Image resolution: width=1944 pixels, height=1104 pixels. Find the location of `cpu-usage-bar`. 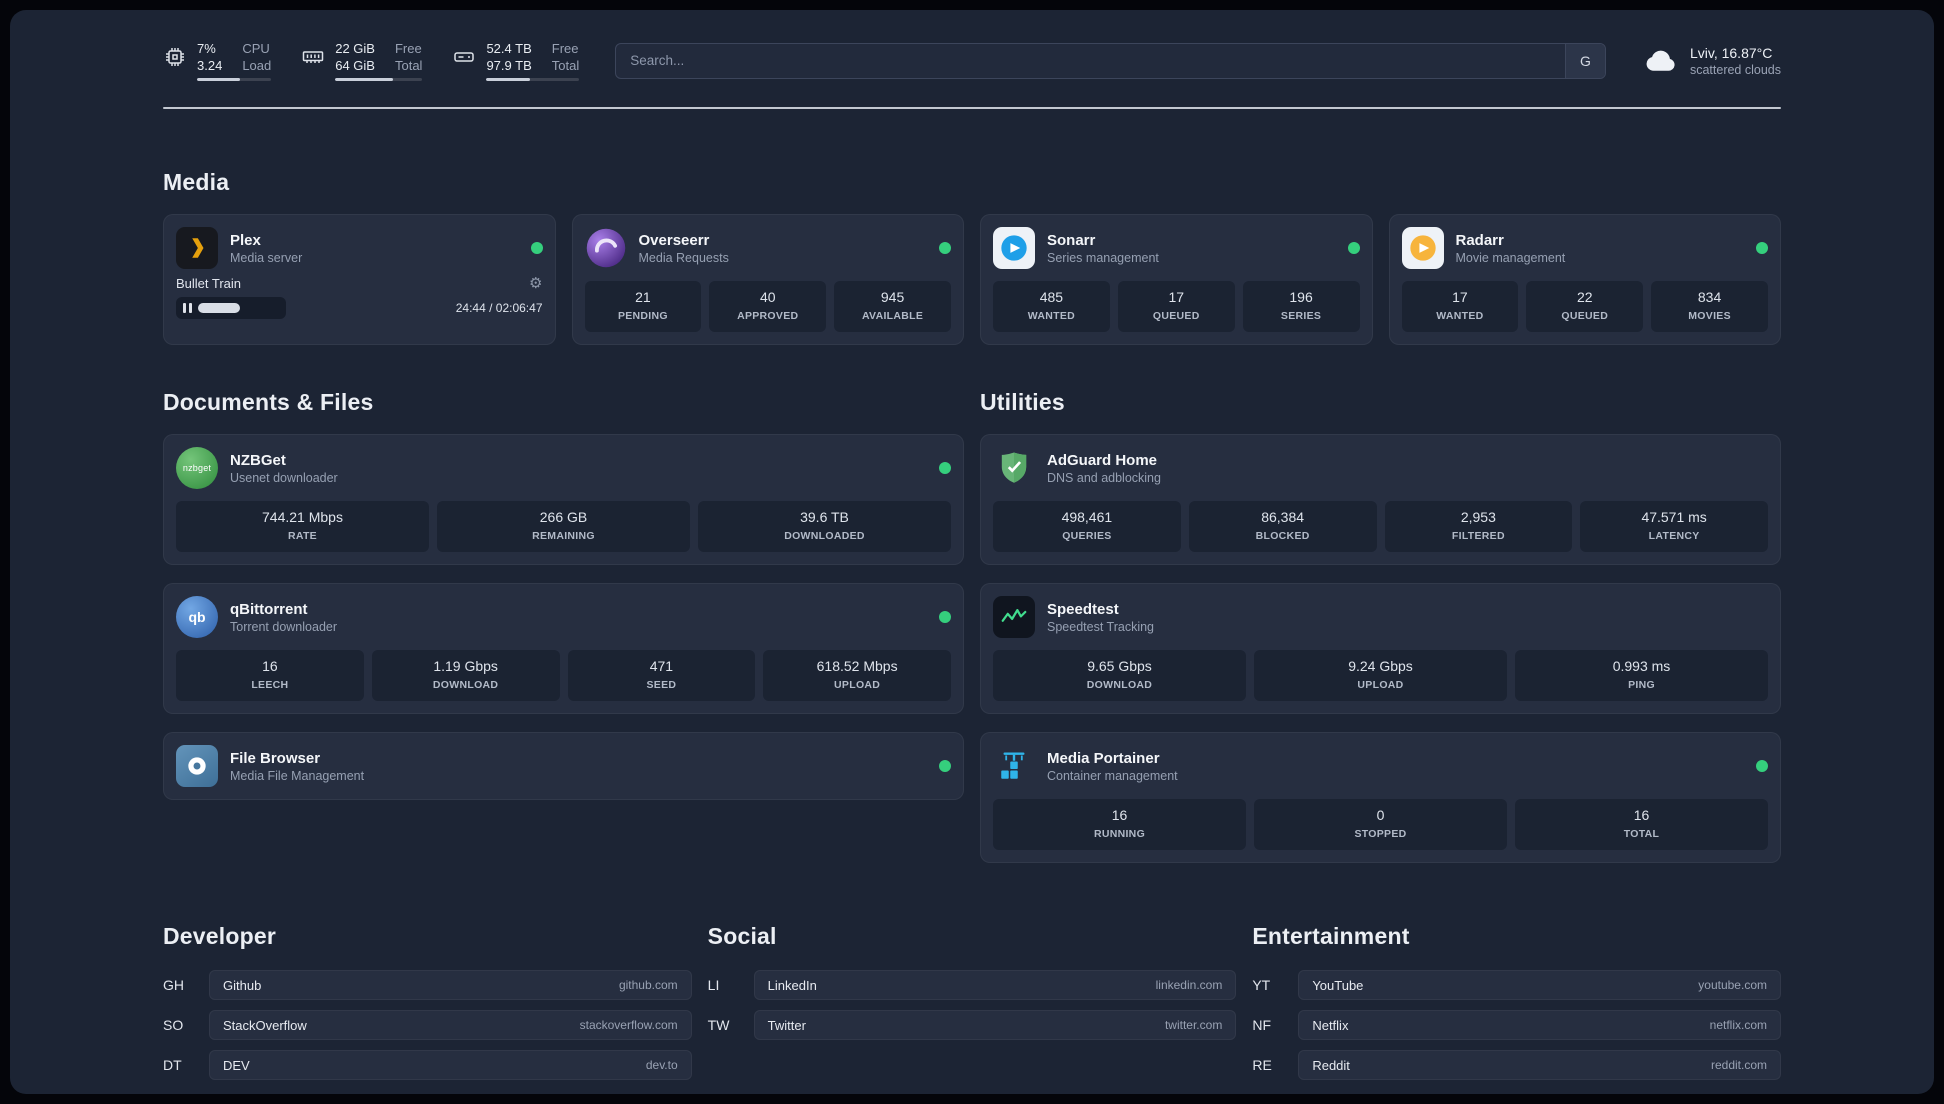

cpu-usage-bar is located at coordinates (234, 79).